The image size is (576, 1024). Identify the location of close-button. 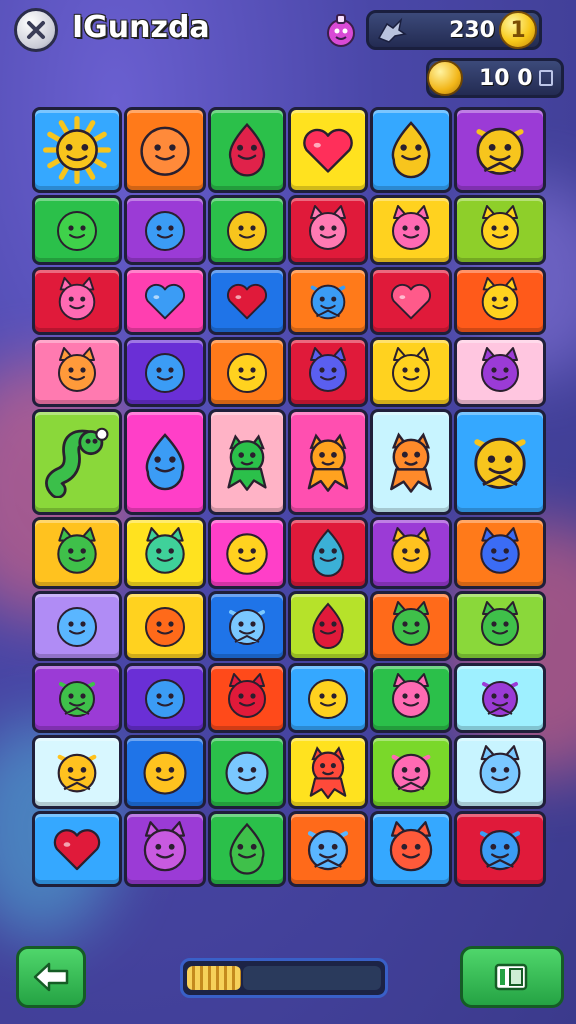
(36, 30).